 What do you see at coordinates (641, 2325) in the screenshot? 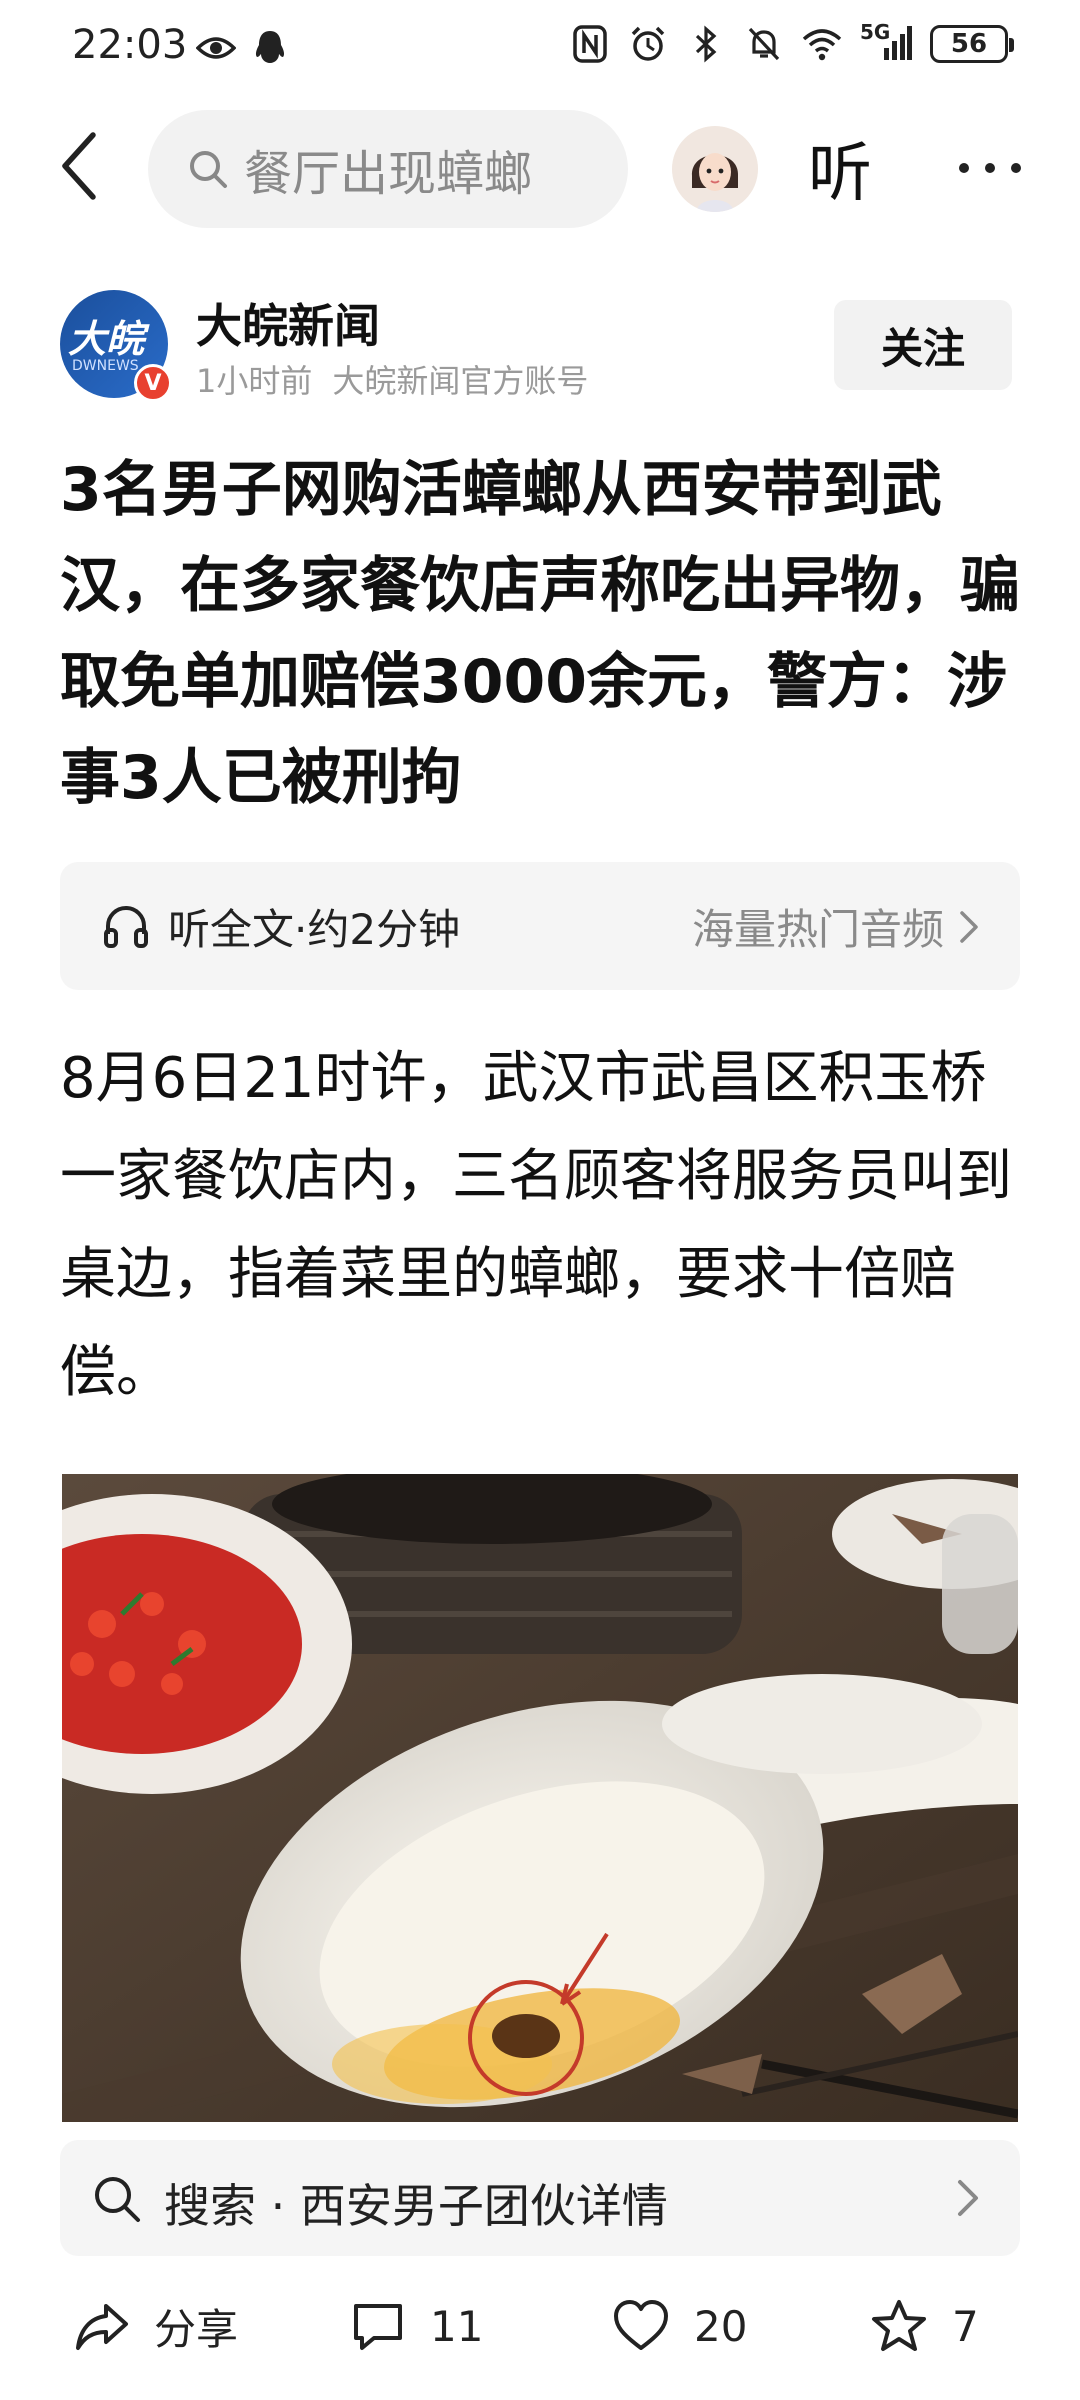
I see `heart-icon` at bounding box center [641, 2325].